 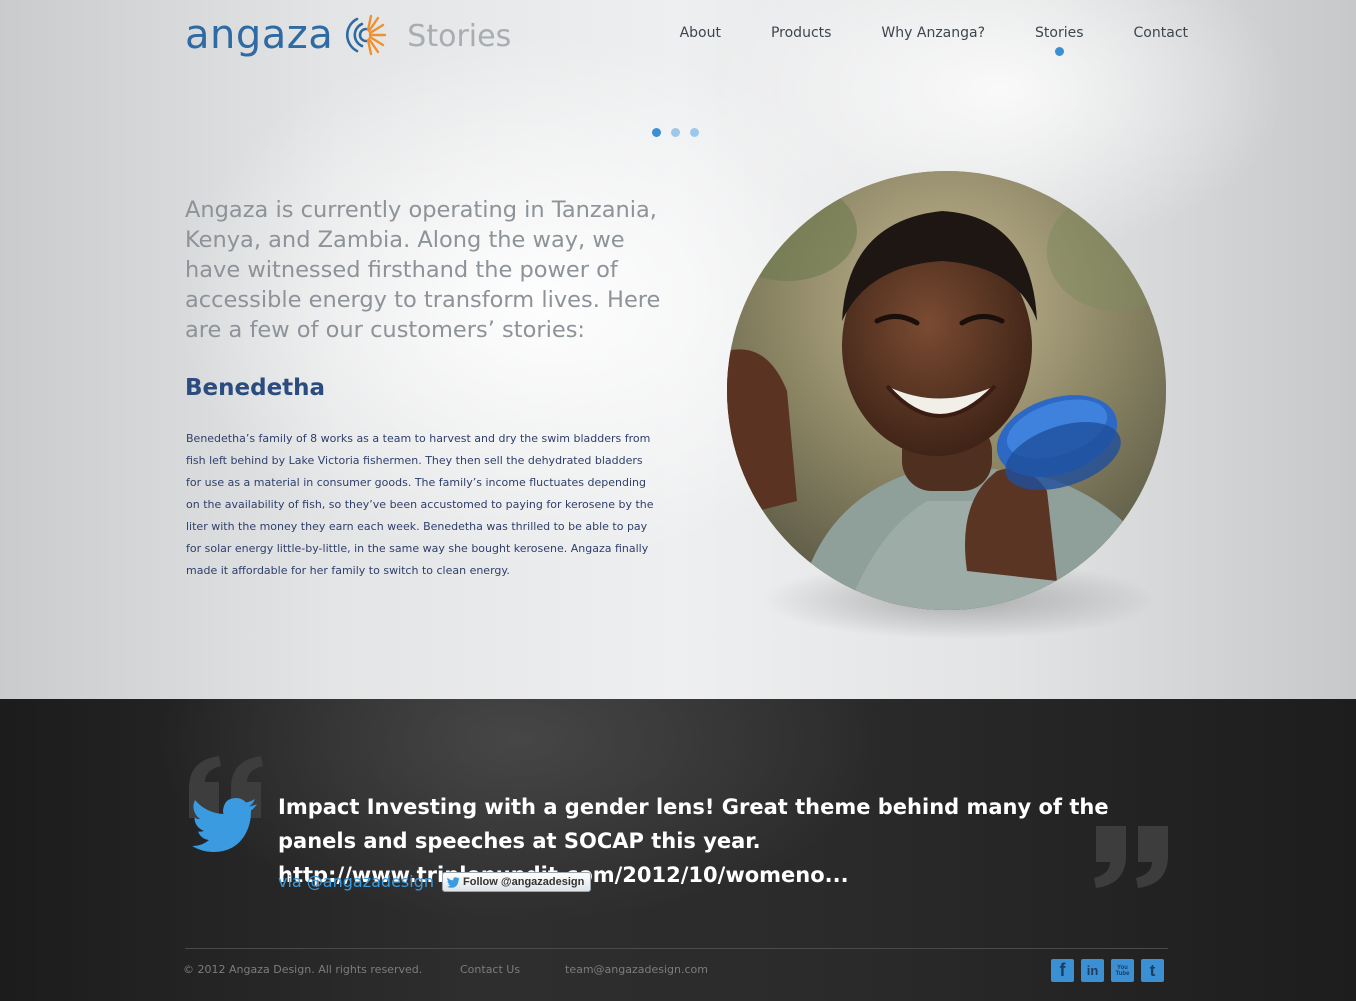 What do you see at coordinates (224, 825) in the screenshot?
I see `twitter-bird-icon` at bounding box center [224, 825].